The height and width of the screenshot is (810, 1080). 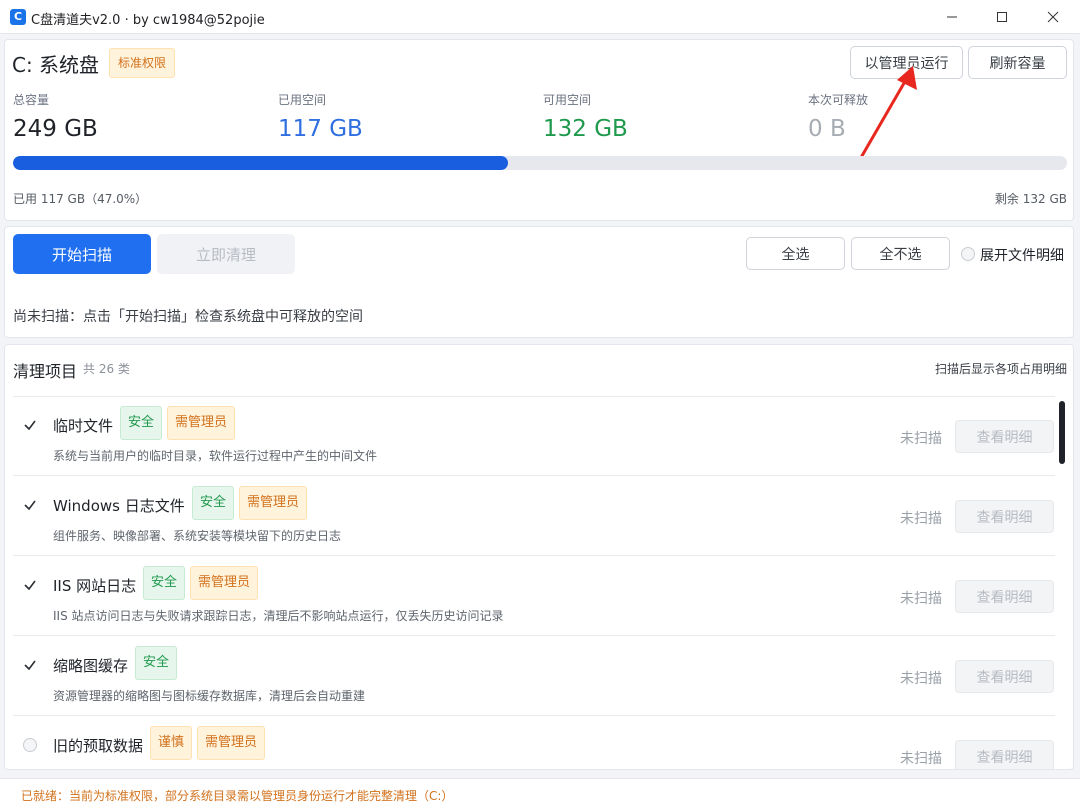 I want to click on list-item: 缩略图缓存 安全资源管理器的缩略图与图标缓存数据库，清理后会自动重建 未扫描 查看明细, so click(x=534, y=676).